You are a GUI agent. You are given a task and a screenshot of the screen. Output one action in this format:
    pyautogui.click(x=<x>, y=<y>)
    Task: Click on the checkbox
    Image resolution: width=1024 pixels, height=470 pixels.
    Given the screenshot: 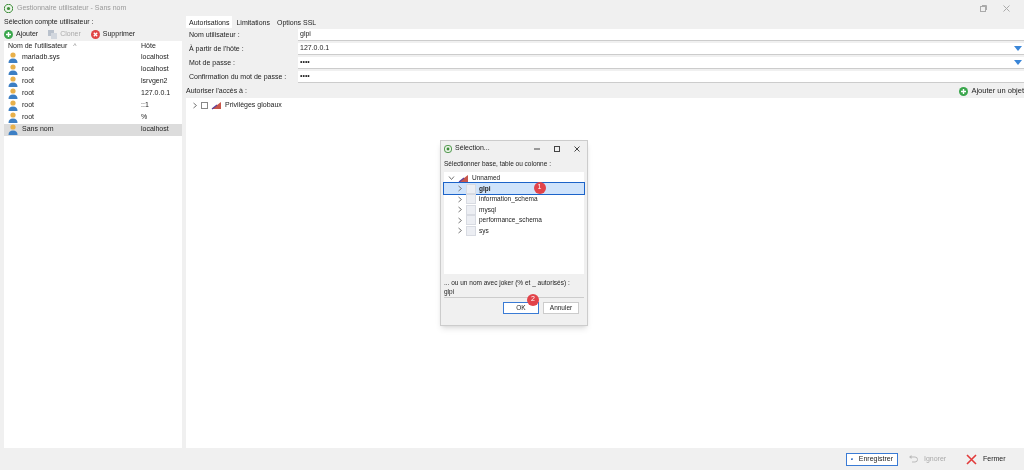 What is the action you would take?
    pyautogui.click(x=204, y=105)
    